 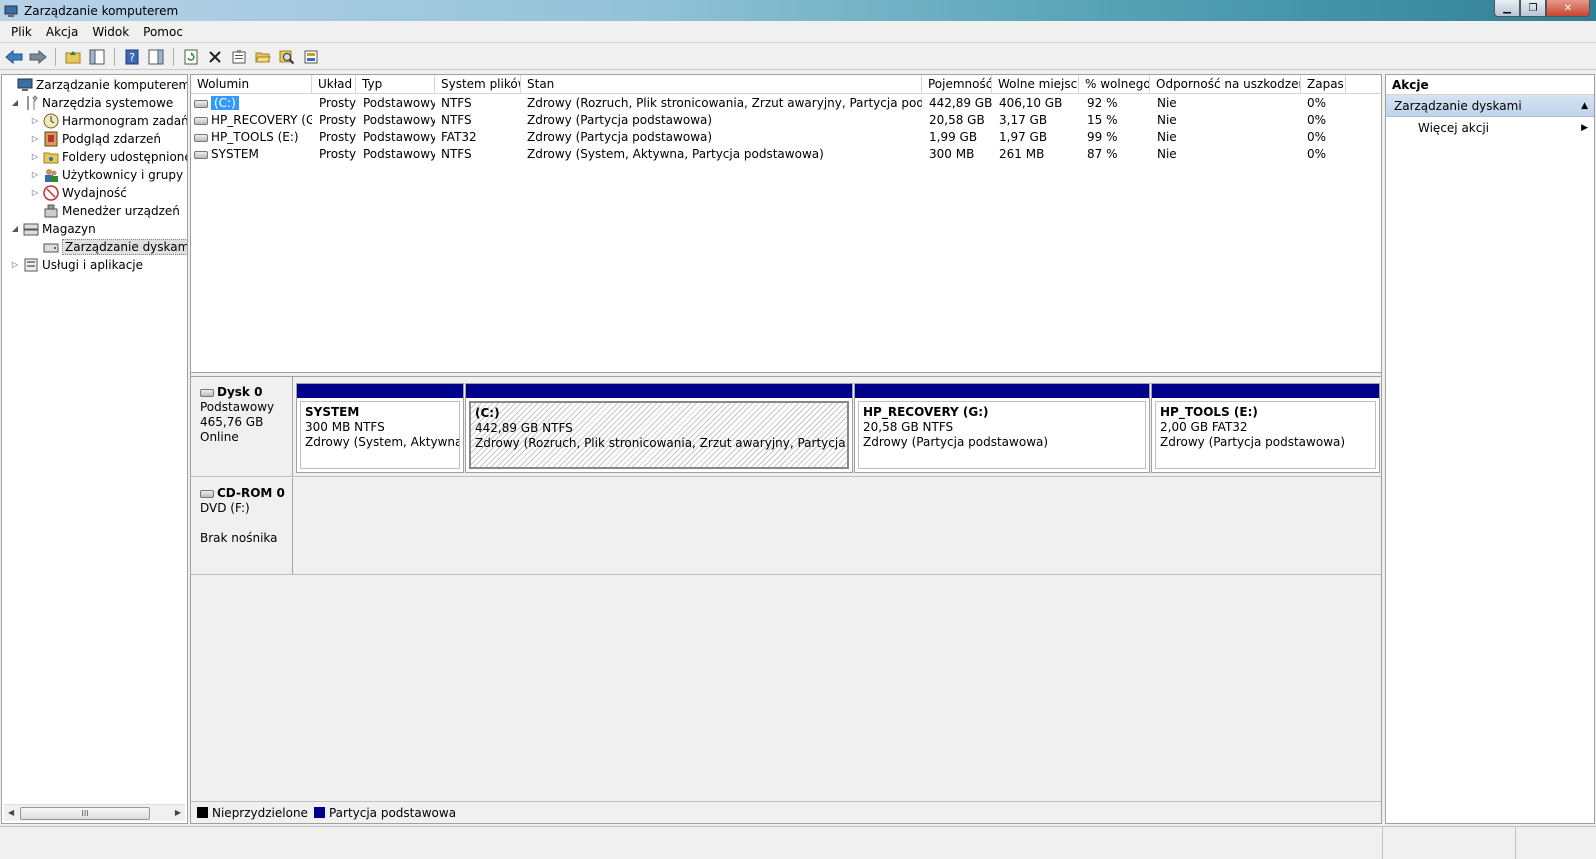 What do you see at coordinates (21, 32) in the screenshot?
I see `menu-plik: Plik` at bounding box center [21, 32].